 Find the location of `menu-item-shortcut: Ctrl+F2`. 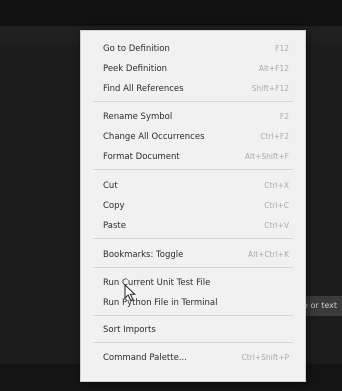

menu-item-shortcut: Ctrl+F2 is located at coordinates (274, 136).